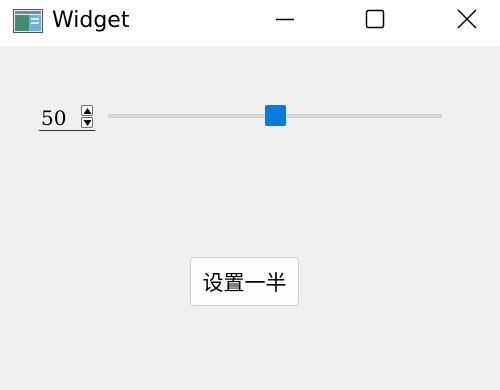  I want to click on maximize-button, so click(375, 20).